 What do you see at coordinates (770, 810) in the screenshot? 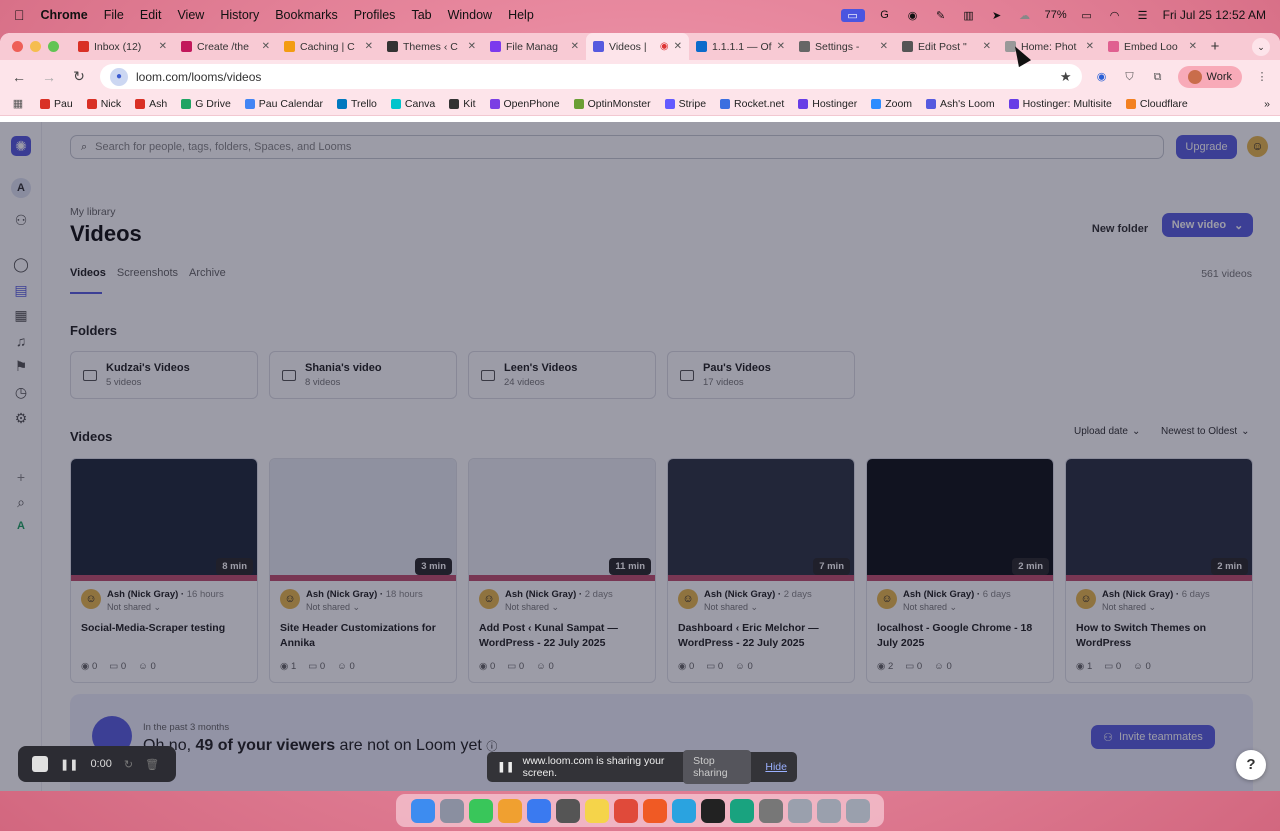
I see `settings-icon` at bounding box center [770, 810].